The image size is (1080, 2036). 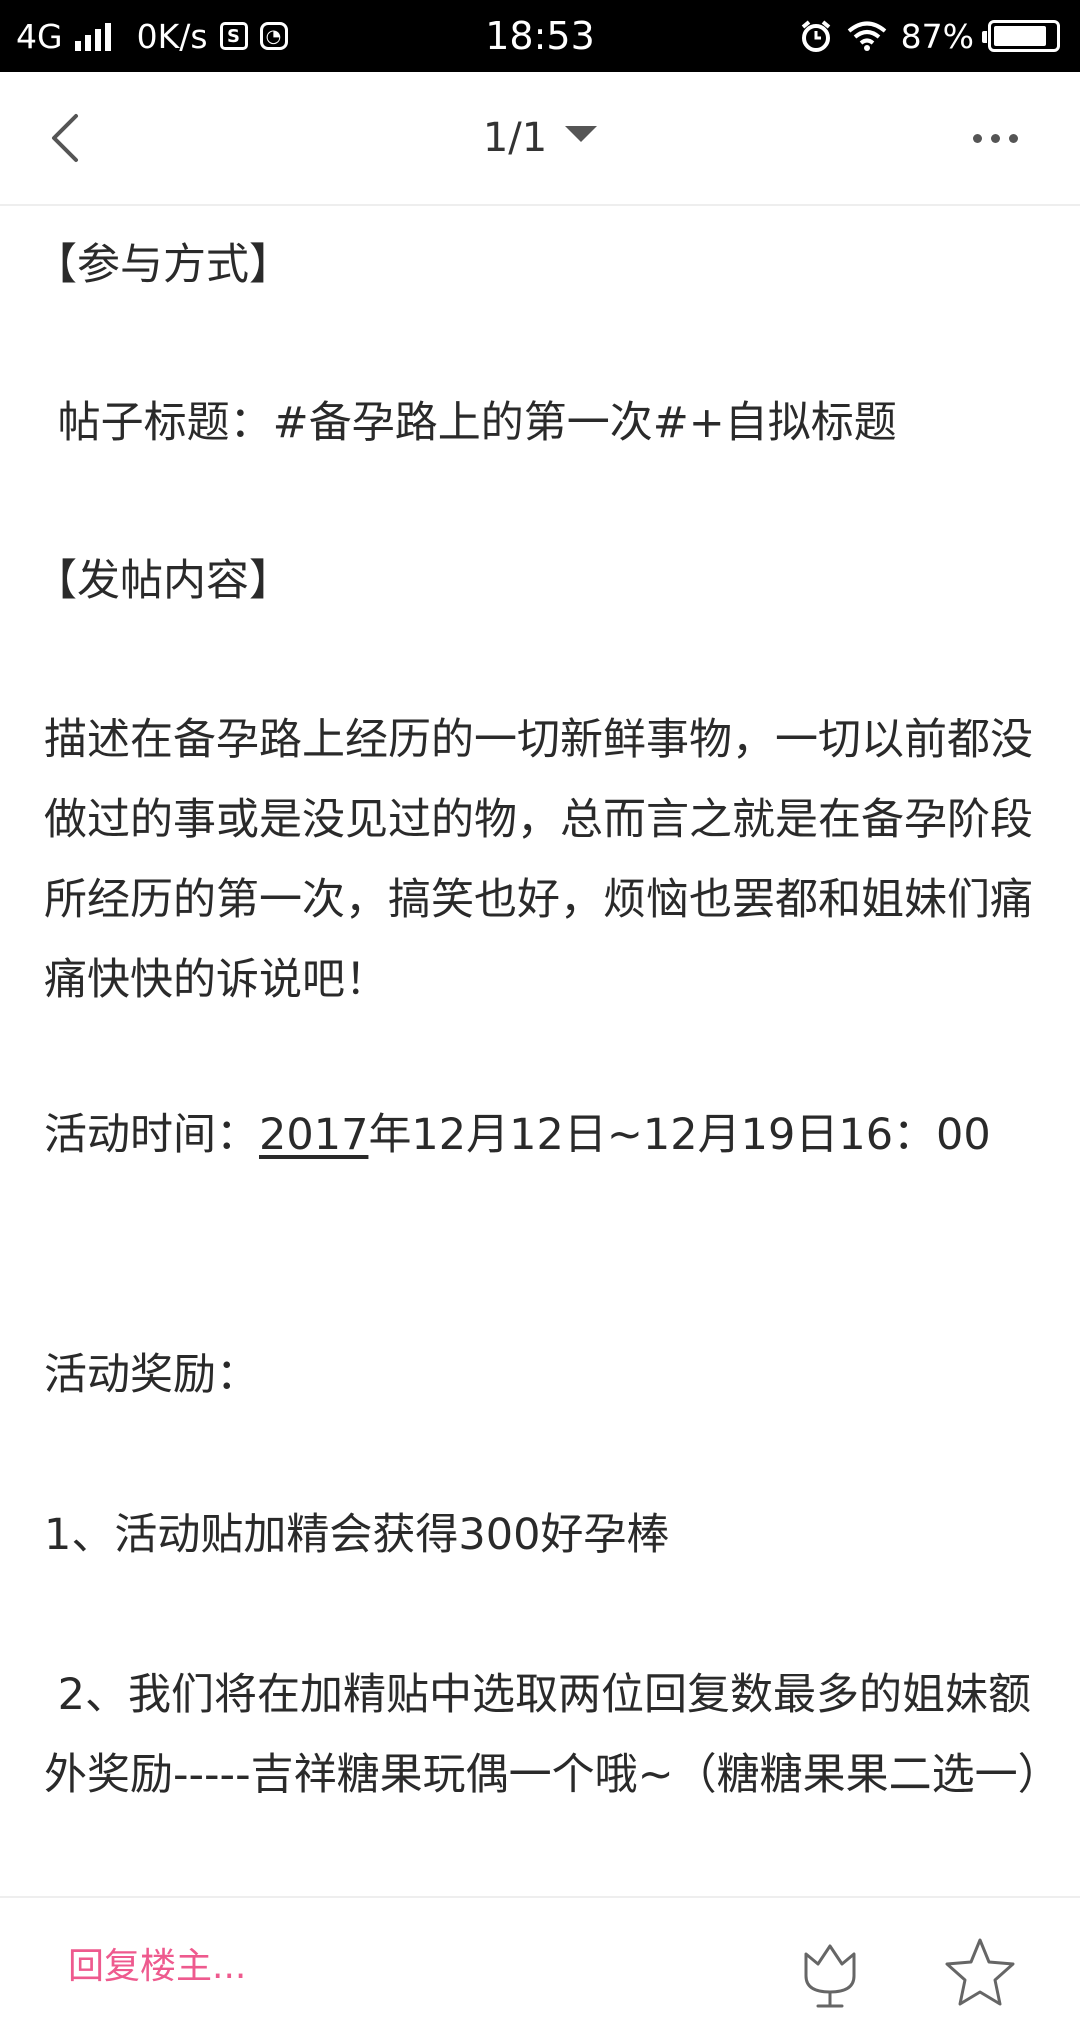 I want to click on page-selector: 1/1, so click(x=540, y=138).